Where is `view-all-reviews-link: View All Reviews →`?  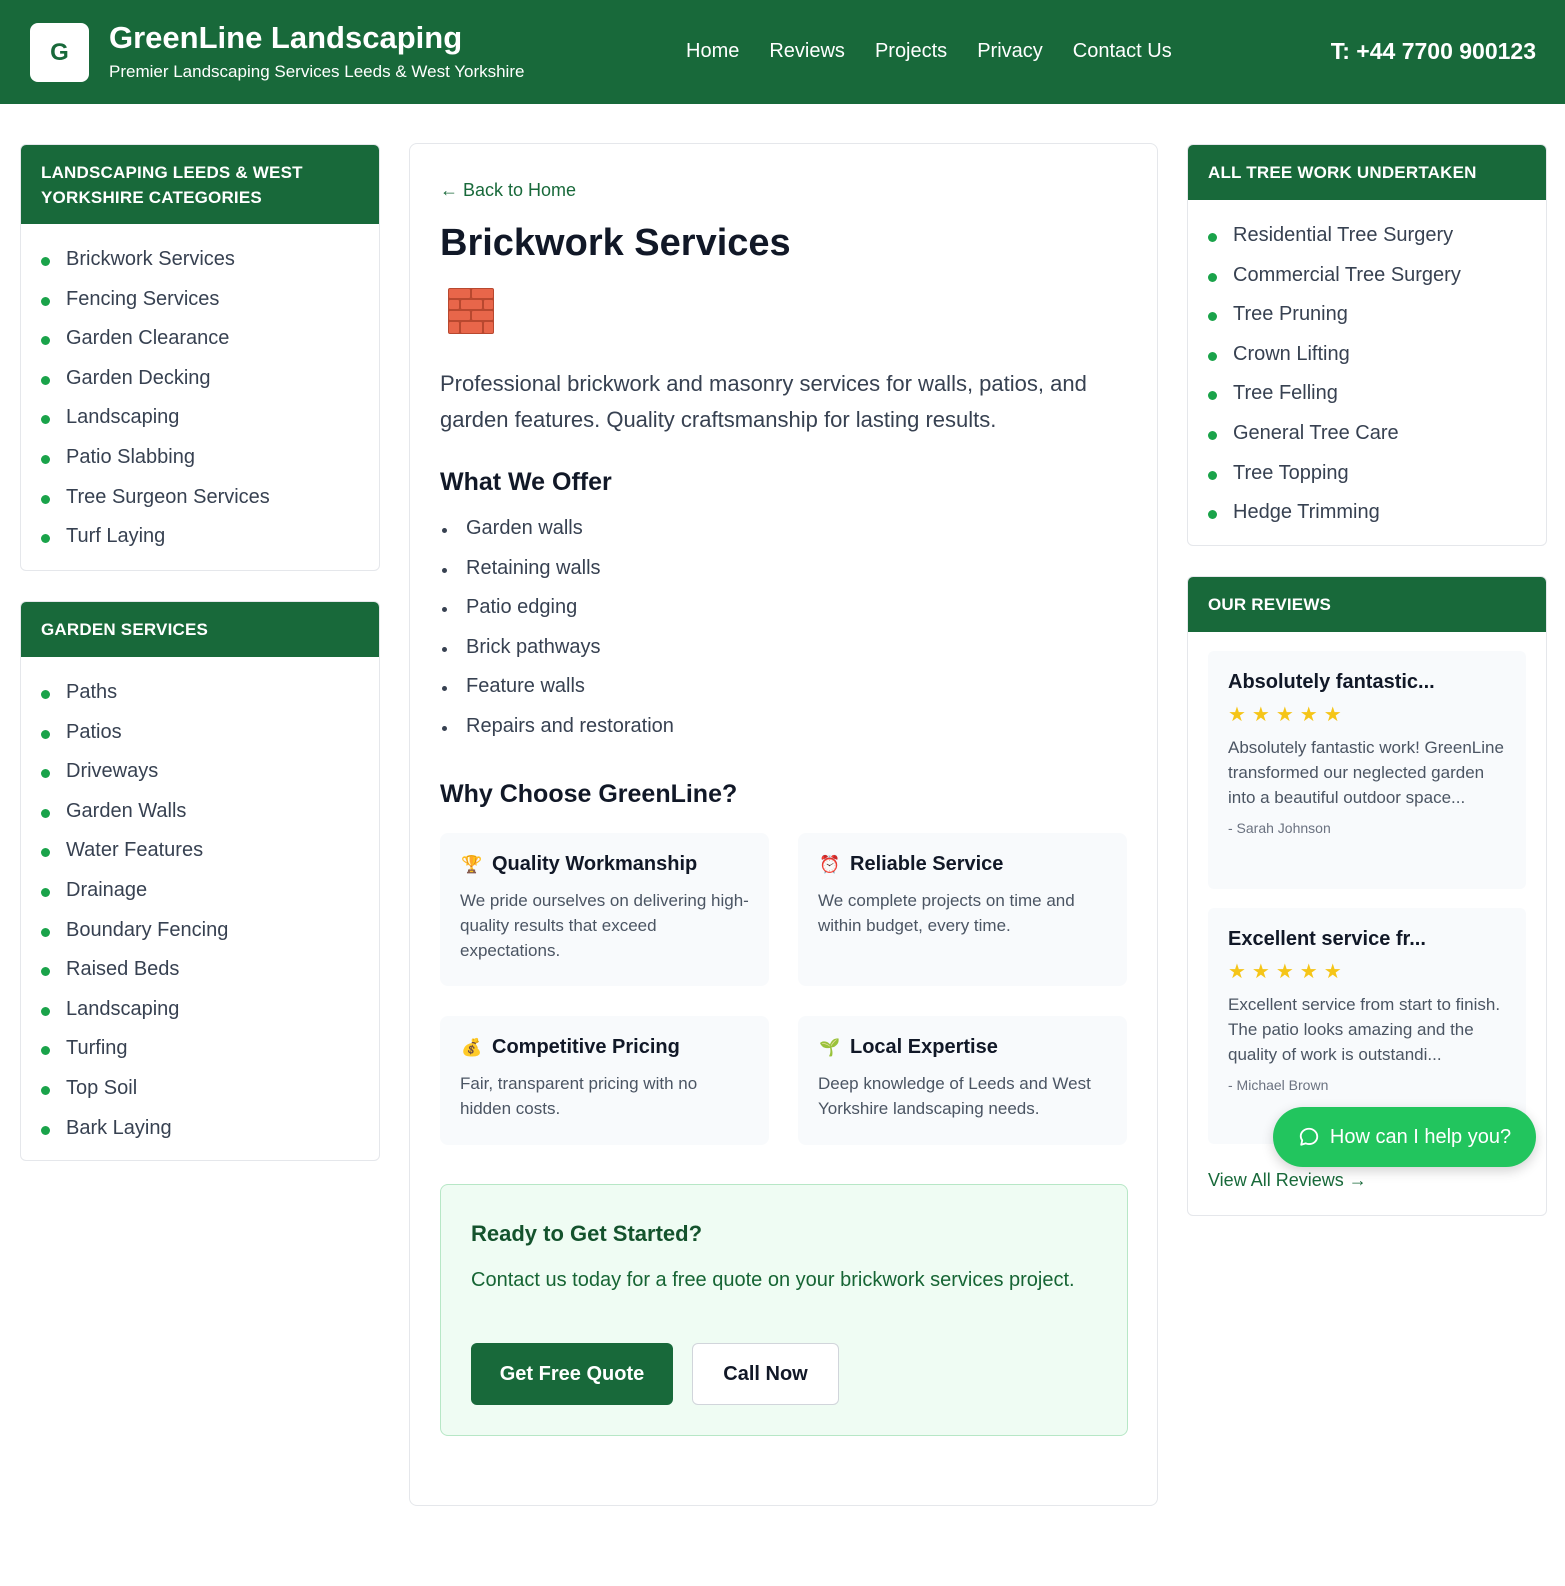
view-all-reviews-link: View All Reviews → is located at coordinates (1287, 1180).